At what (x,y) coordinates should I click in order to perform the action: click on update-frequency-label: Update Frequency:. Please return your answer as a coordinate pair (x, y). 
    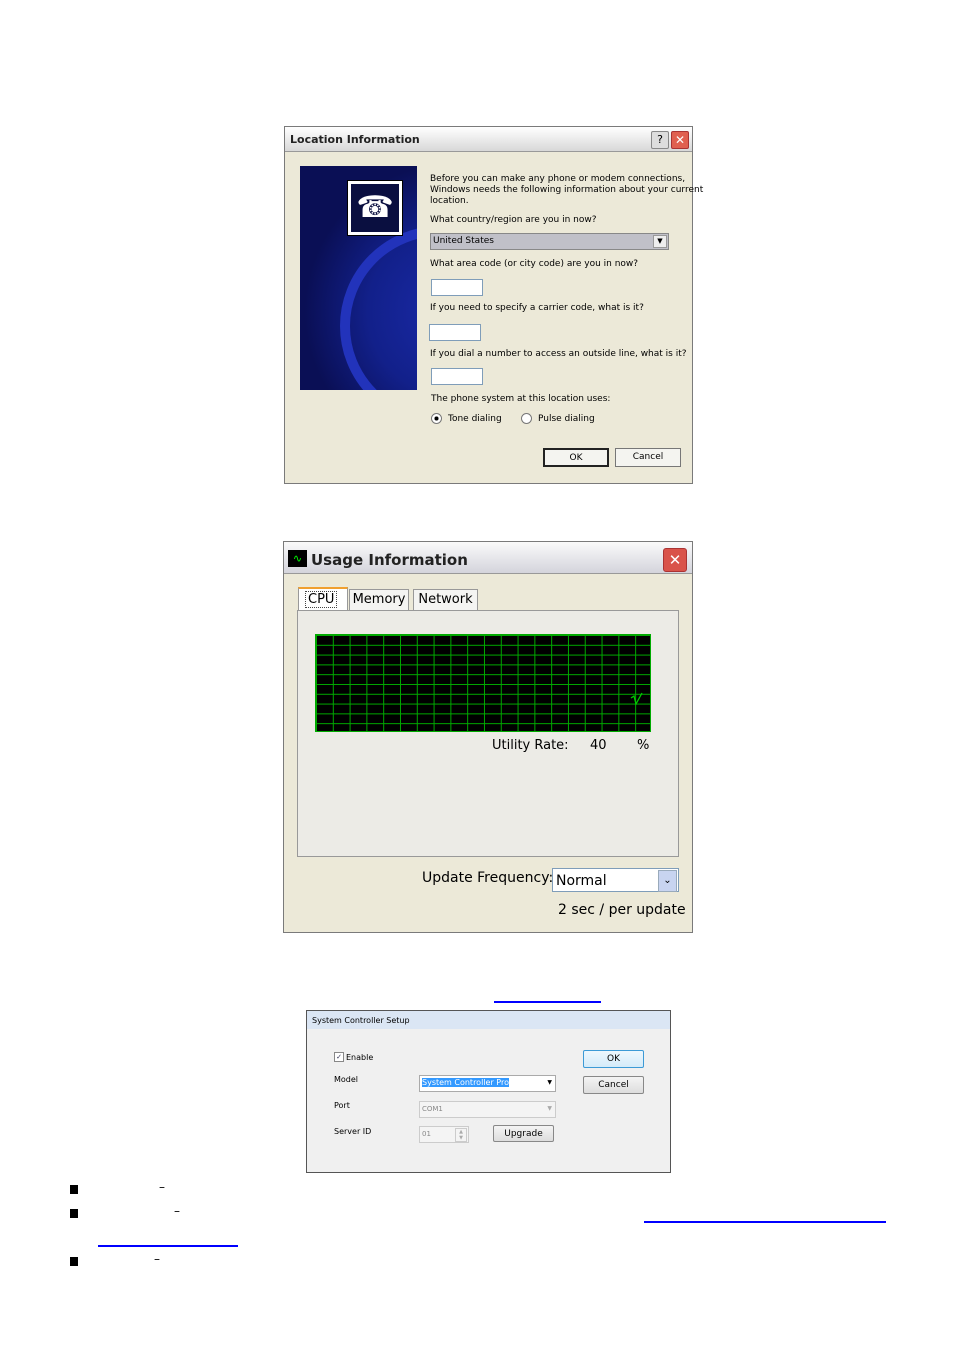
    Looking at the image, I should click on (488, 878).